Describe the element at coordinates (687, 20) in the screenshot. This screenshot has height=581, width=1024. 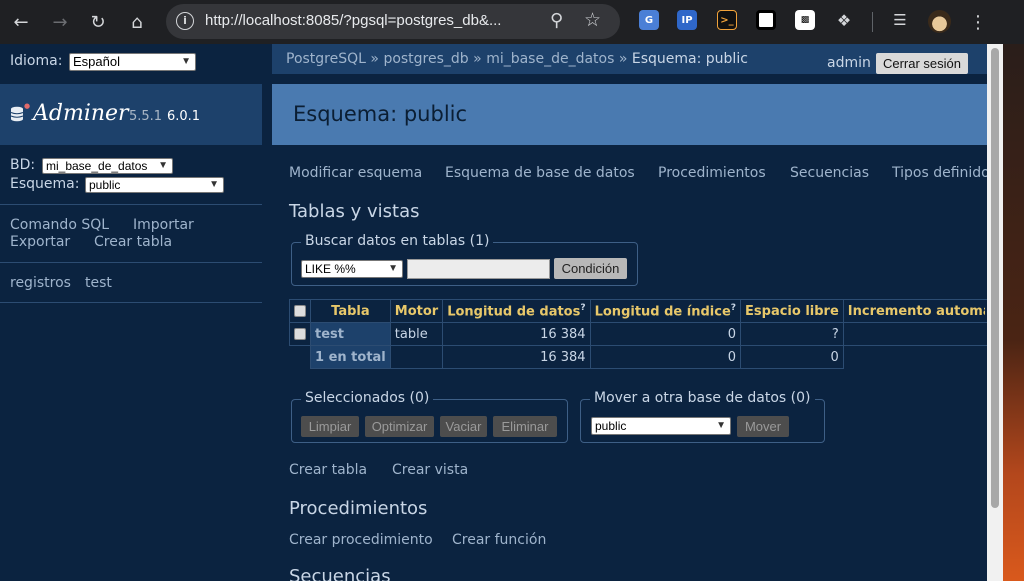
I see `ip-extension-icon: IP` at that location.